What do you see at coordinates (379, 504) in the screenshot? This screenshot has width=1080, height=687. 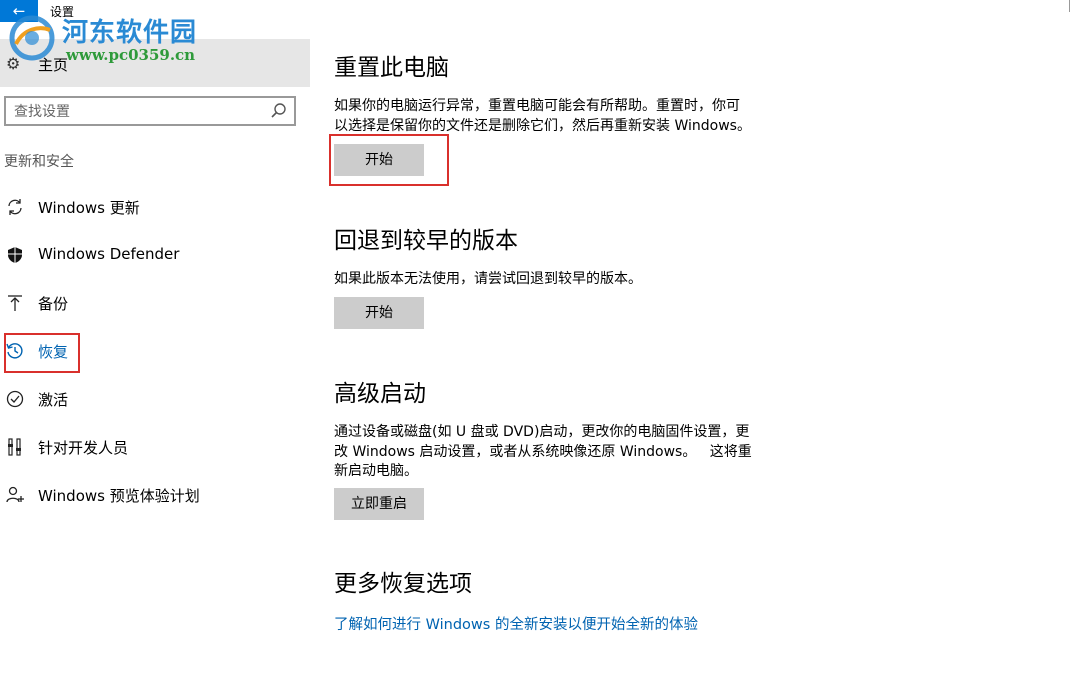 I see `restart-now-button: 立即重启` at bounding box center [379, 504].